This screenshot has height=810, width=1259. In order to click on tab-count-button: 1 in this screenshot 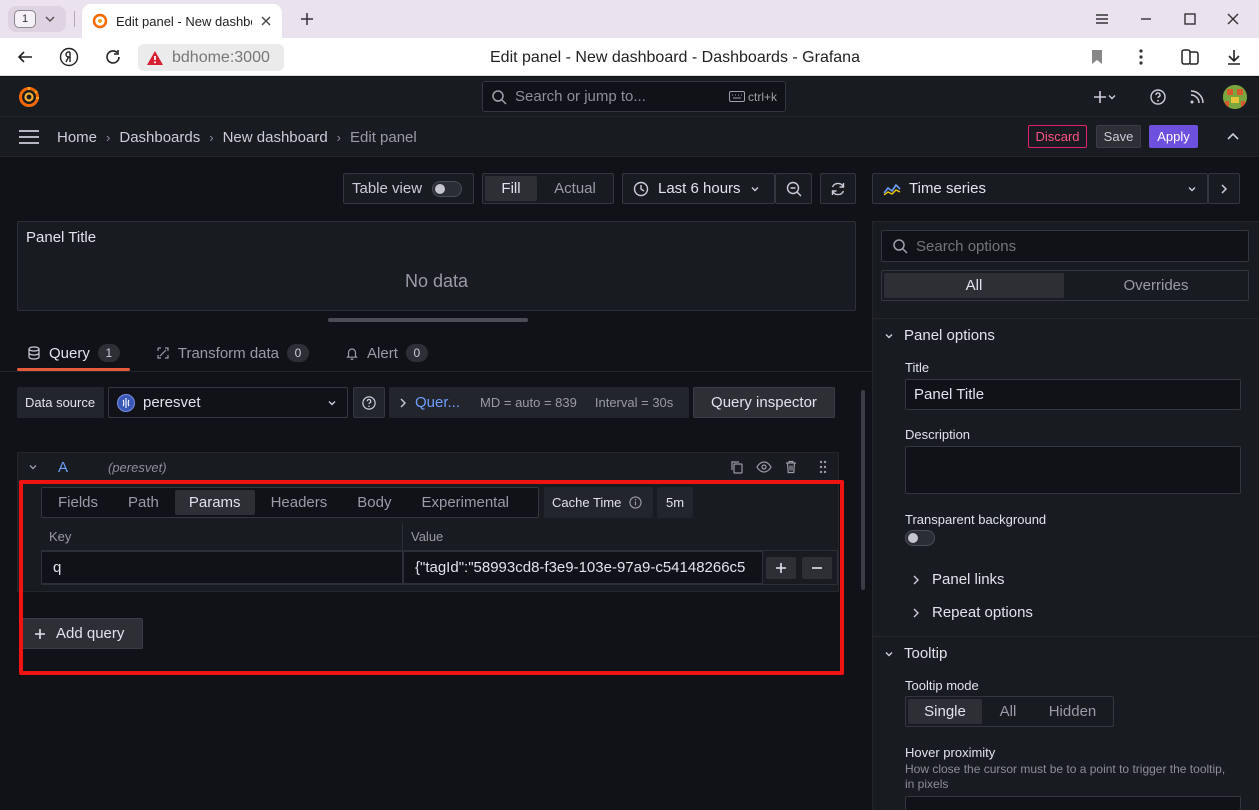, I will do `click(37, 19)`.